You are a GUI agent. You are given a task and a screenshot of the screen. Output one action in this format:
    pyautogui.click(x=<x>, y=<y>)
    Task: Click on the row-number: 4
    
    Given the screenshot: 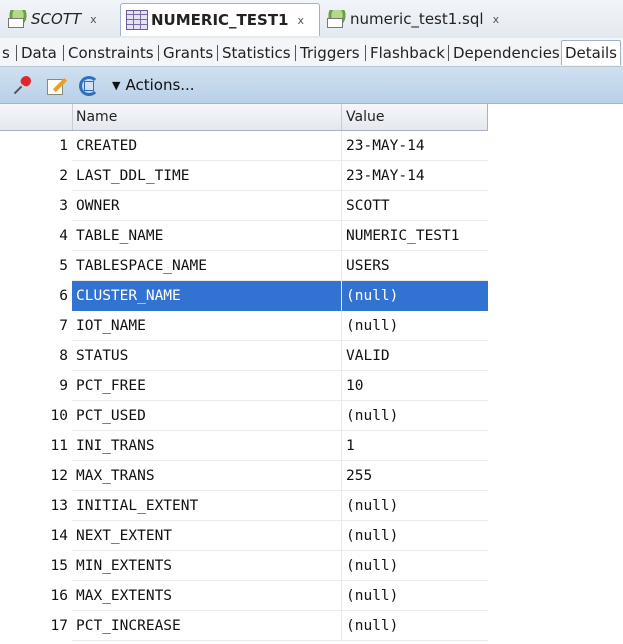 What is the action you would take?
    pyautogui.click(x=63, y=236)
    